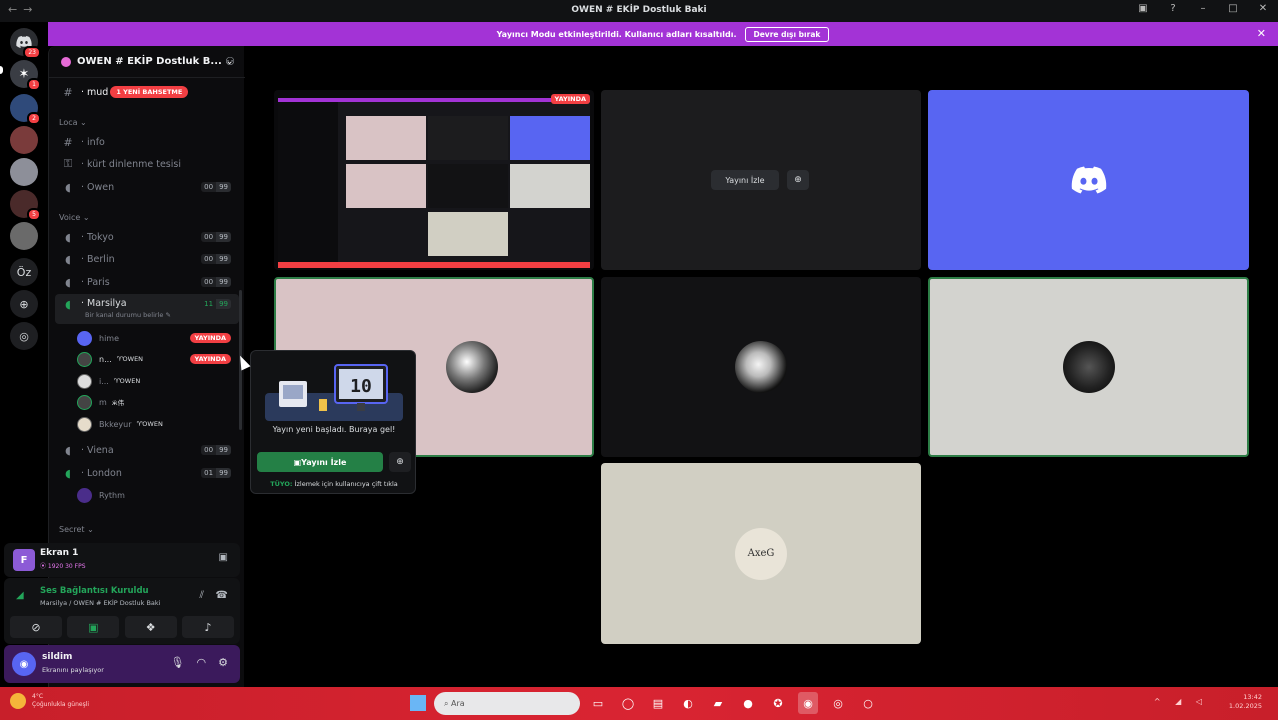 Image resolution: width=1278 pixels, height=720 pixels. What do you see at coordinates (1263, 8) in the screenshot?
I see `close-button: ✕` at bounding box center [1263, 8].